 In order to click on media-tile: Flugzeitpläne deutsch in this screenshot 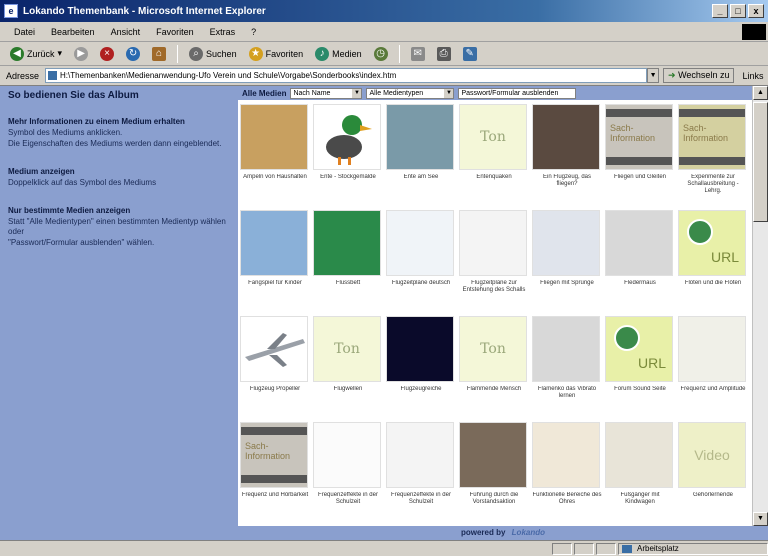, I will do `click(421, 256)`.